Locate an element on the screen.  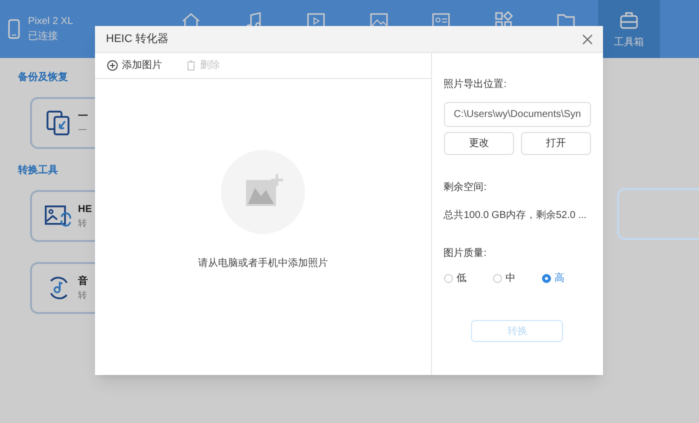
card-title: 音 is located at coordinates (83, 281).